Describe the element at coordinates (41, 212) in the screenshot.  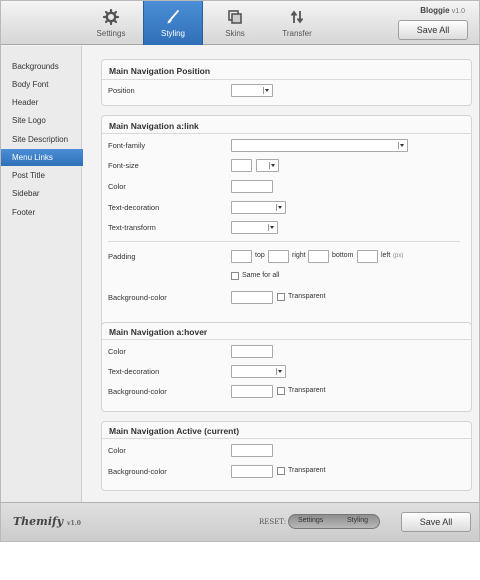
I see `sidebar-item-footer: Footer` at that location.